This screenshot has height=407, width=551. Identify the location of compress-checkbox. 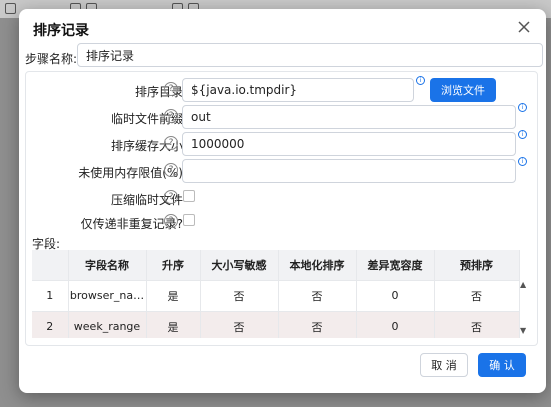
(189, 196).